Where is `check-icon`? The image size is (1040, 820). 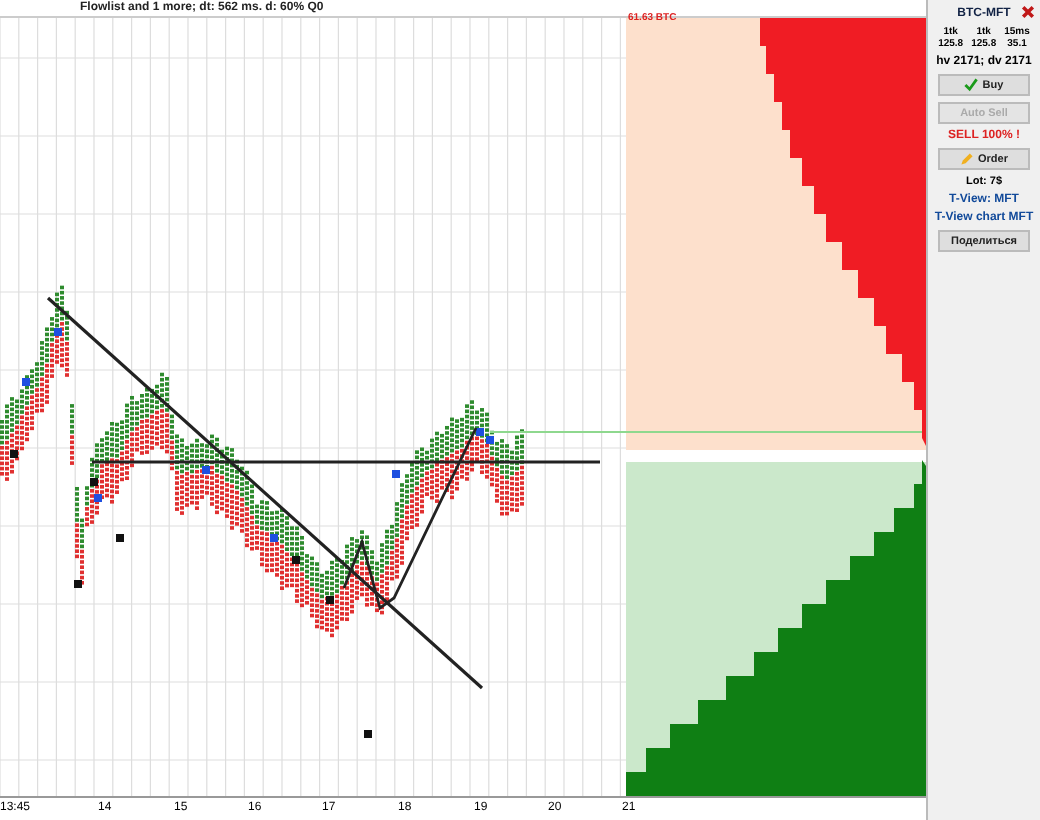
check-icon is located at coordinates (971, 85).